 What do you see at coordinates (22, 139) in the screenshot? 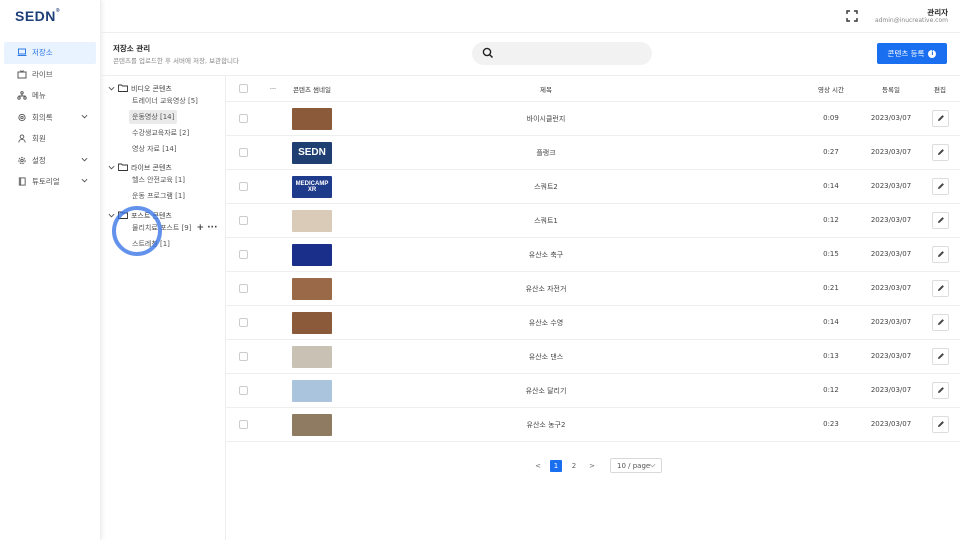
I see `user-icon` at bounding box center [22, 139].